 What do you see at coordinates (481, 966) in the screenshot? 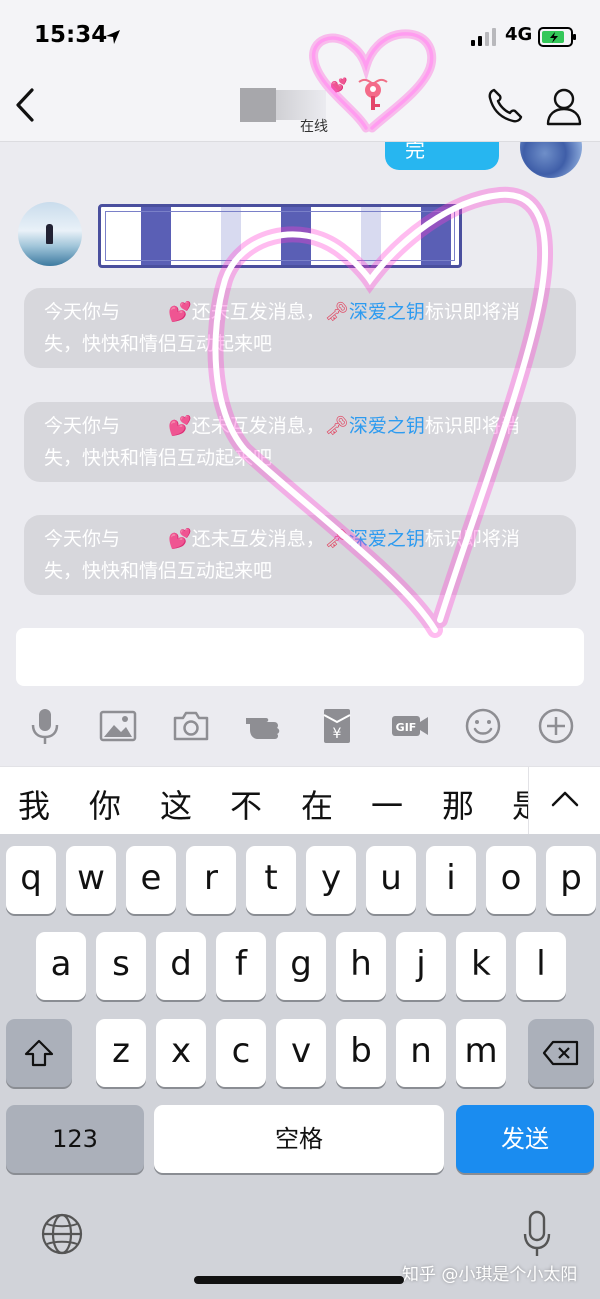
I see `key-k: k` at bounding box center [481, 966].